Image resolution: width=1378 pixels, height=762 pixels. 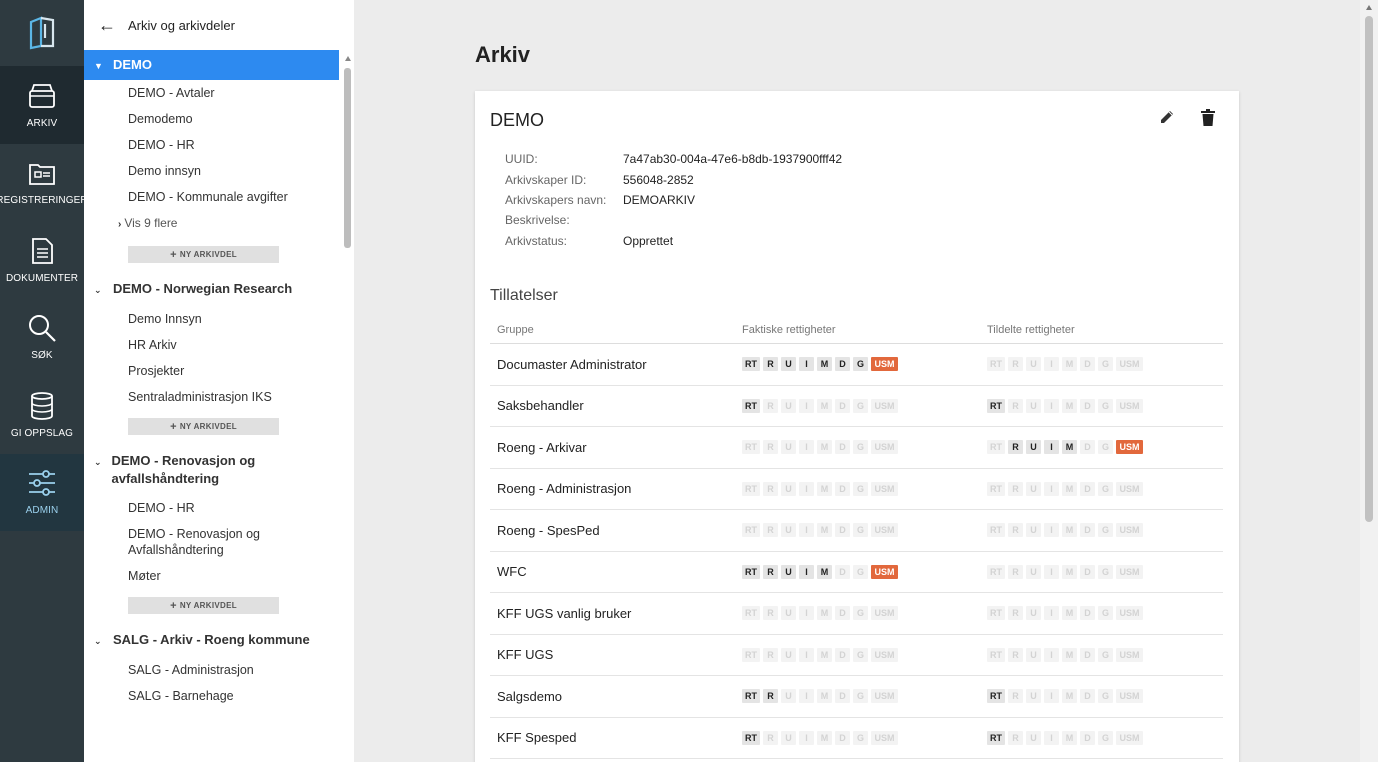 I want to click on trash-icon, so click(x=1208, y=117).